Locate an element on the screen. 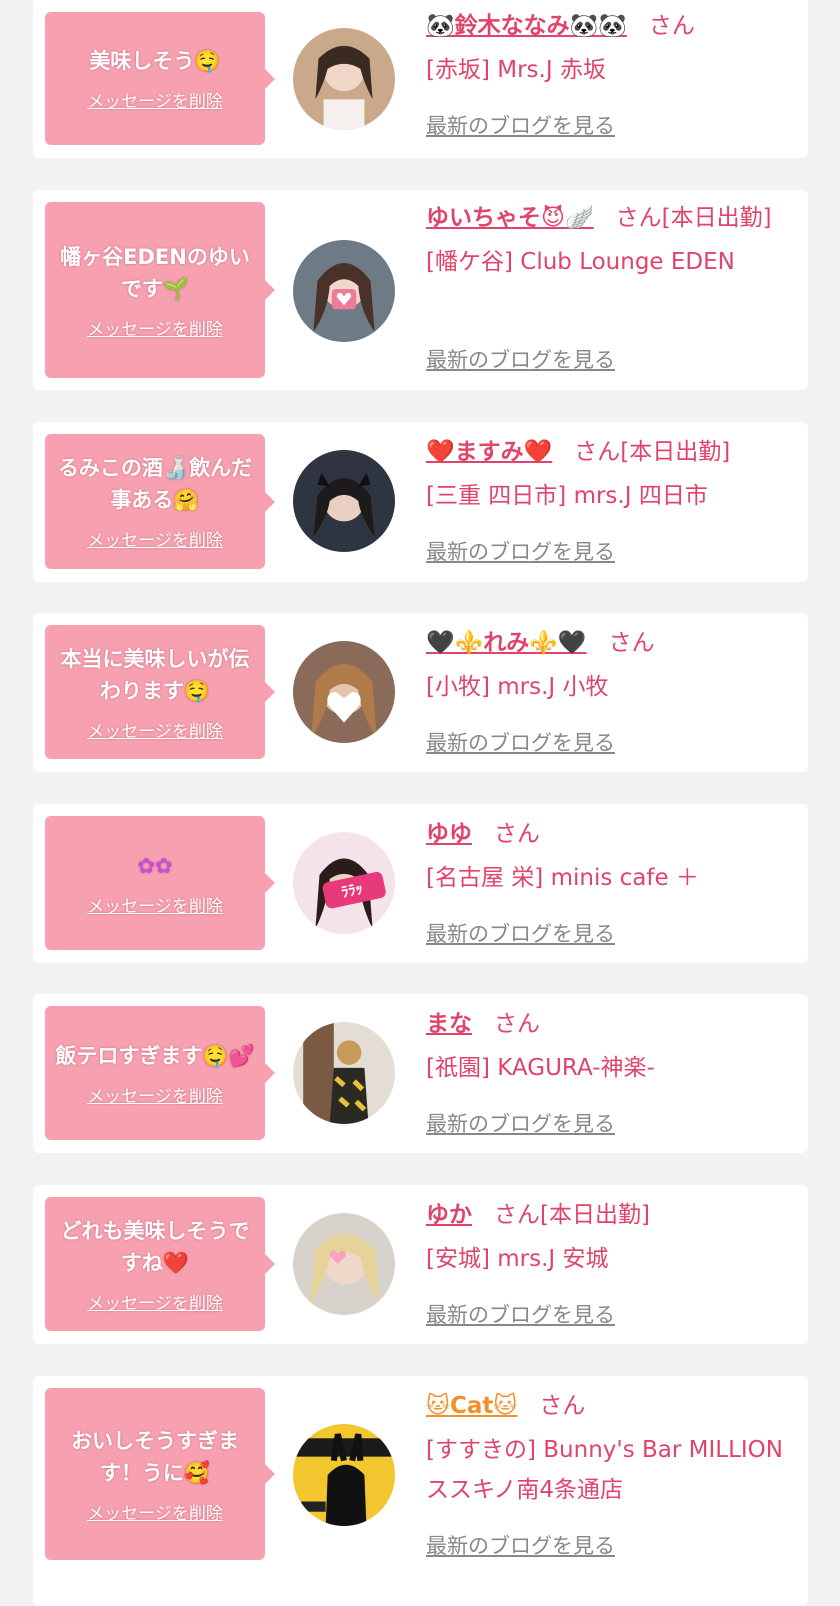  user-name-link: ゆか is located at coordinates (449, 1215).